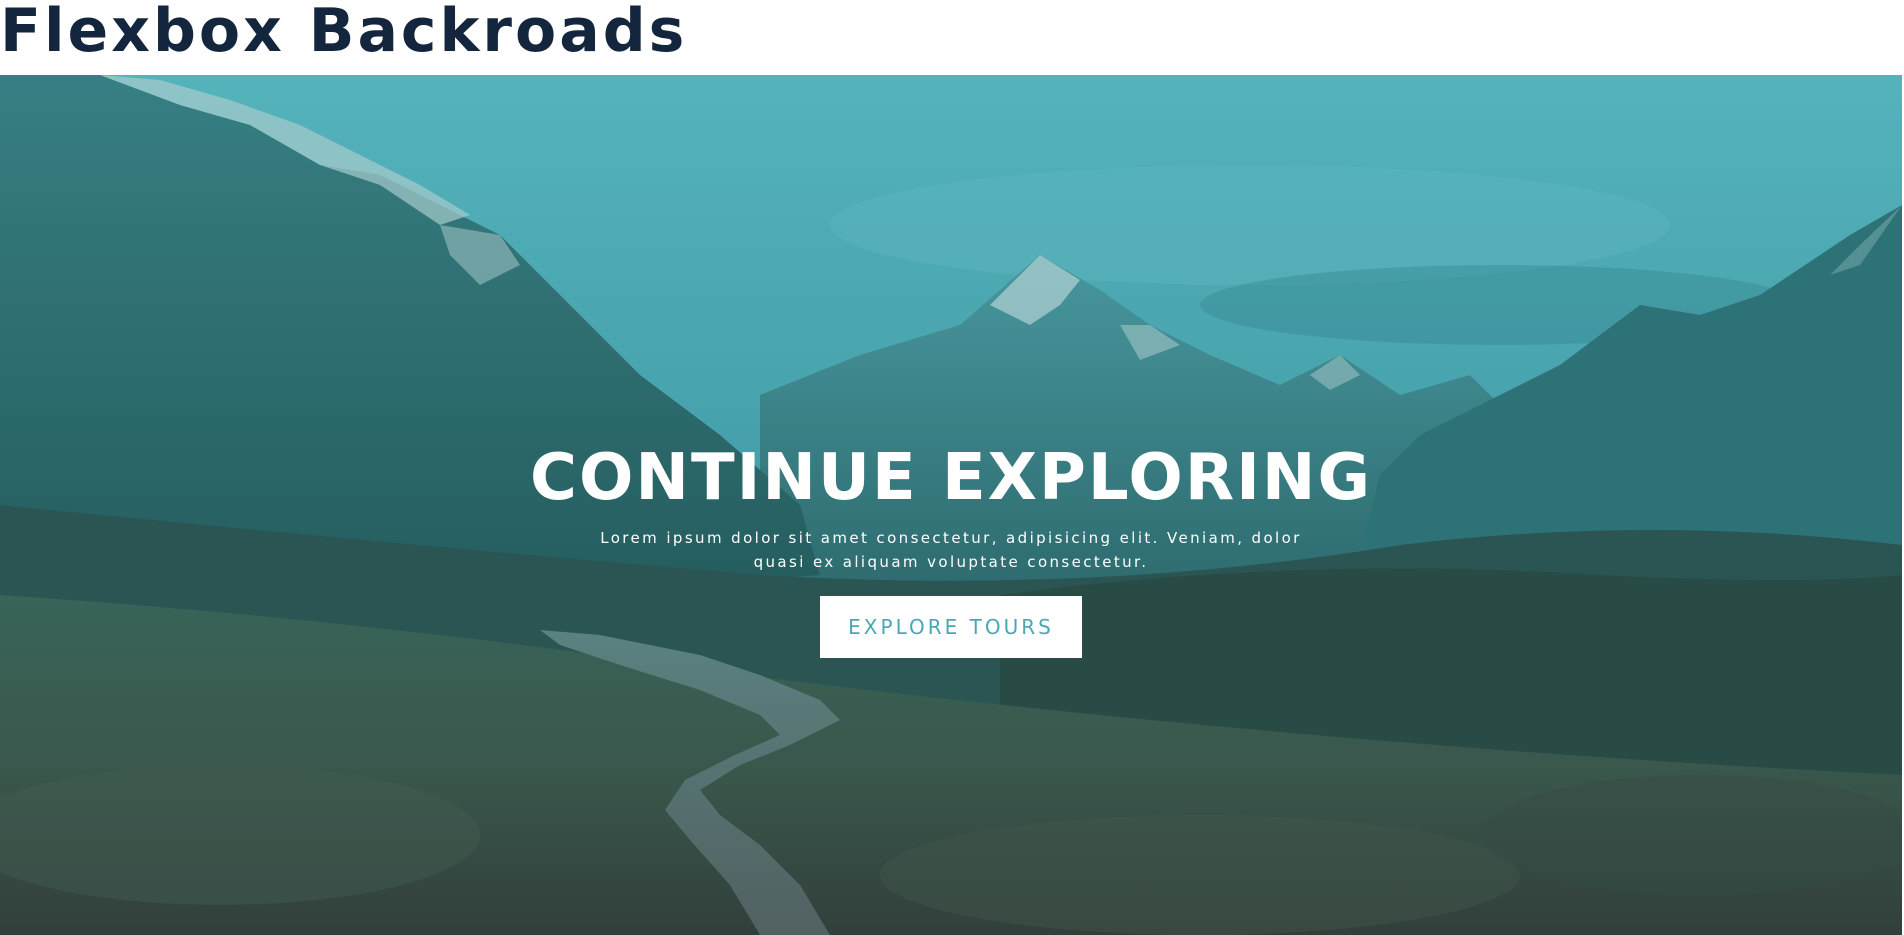 This screenshot has width=1904, height=935. What do you see at coordinates (952, 37) in the screenshot?
I see `site-header: Flexbox Backroads` at bounding box center [952, 37].